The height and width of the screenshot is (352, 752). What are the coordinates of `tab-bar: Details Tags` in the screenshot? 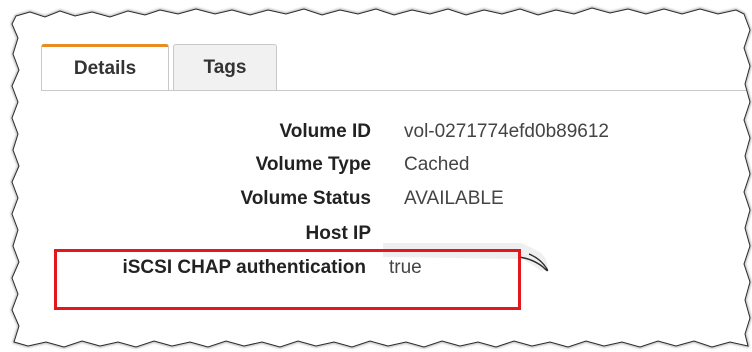 It's located at (159, 67).